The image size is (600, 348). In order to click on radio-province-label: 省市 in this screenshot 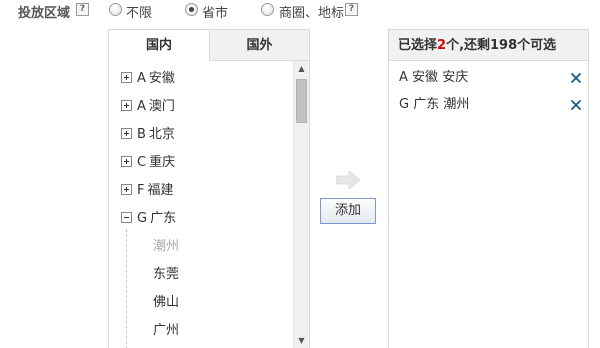, I will do `click(215, 11)`.